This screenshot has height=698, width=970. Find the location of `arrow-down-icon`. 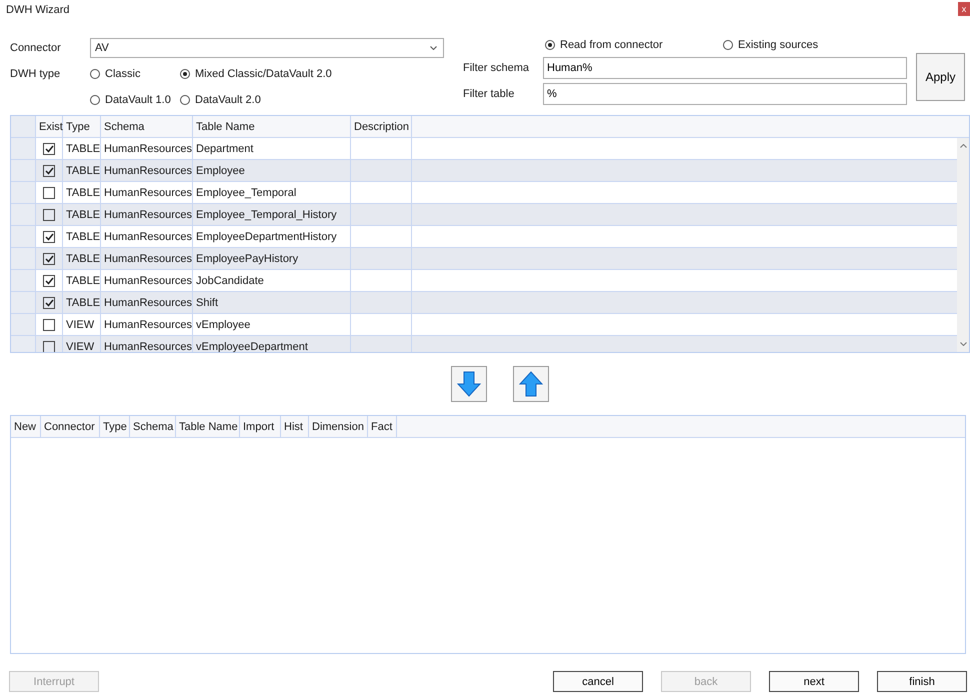

arrow-down-icon is located at coordinates (469, 384).